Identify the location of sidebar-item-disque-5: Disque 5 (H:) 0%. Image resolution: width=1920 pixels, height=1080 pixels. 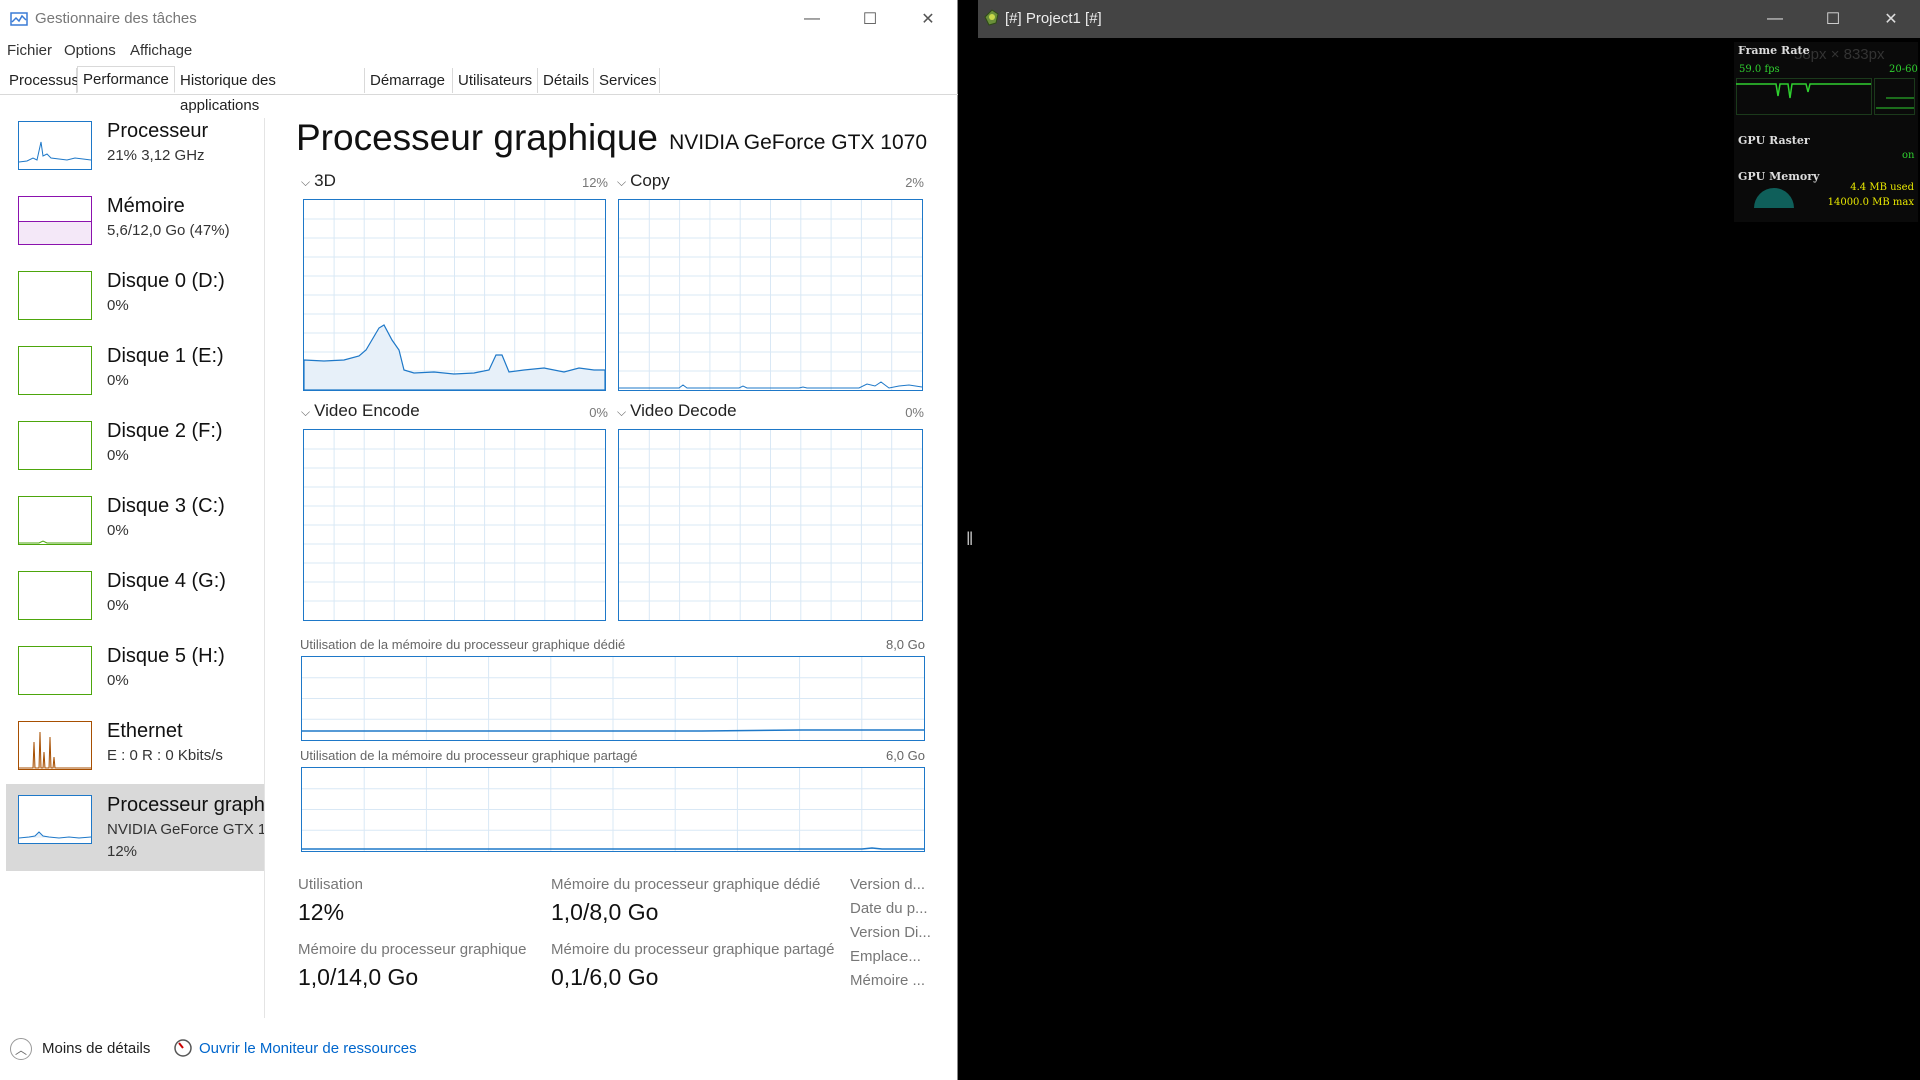
(135, 686).